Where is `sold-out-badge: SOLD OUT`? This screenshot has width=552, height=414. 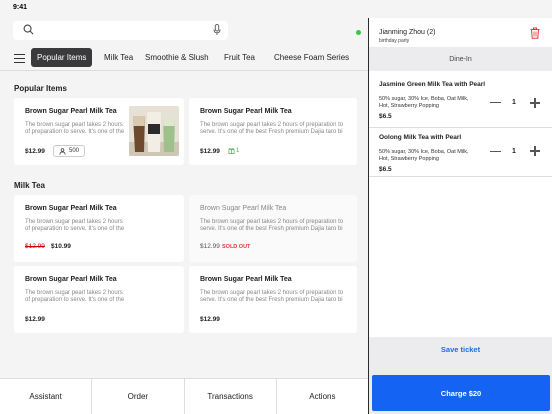
sold-out-badge: SOLD OUT is located at coordinates (236, 247).